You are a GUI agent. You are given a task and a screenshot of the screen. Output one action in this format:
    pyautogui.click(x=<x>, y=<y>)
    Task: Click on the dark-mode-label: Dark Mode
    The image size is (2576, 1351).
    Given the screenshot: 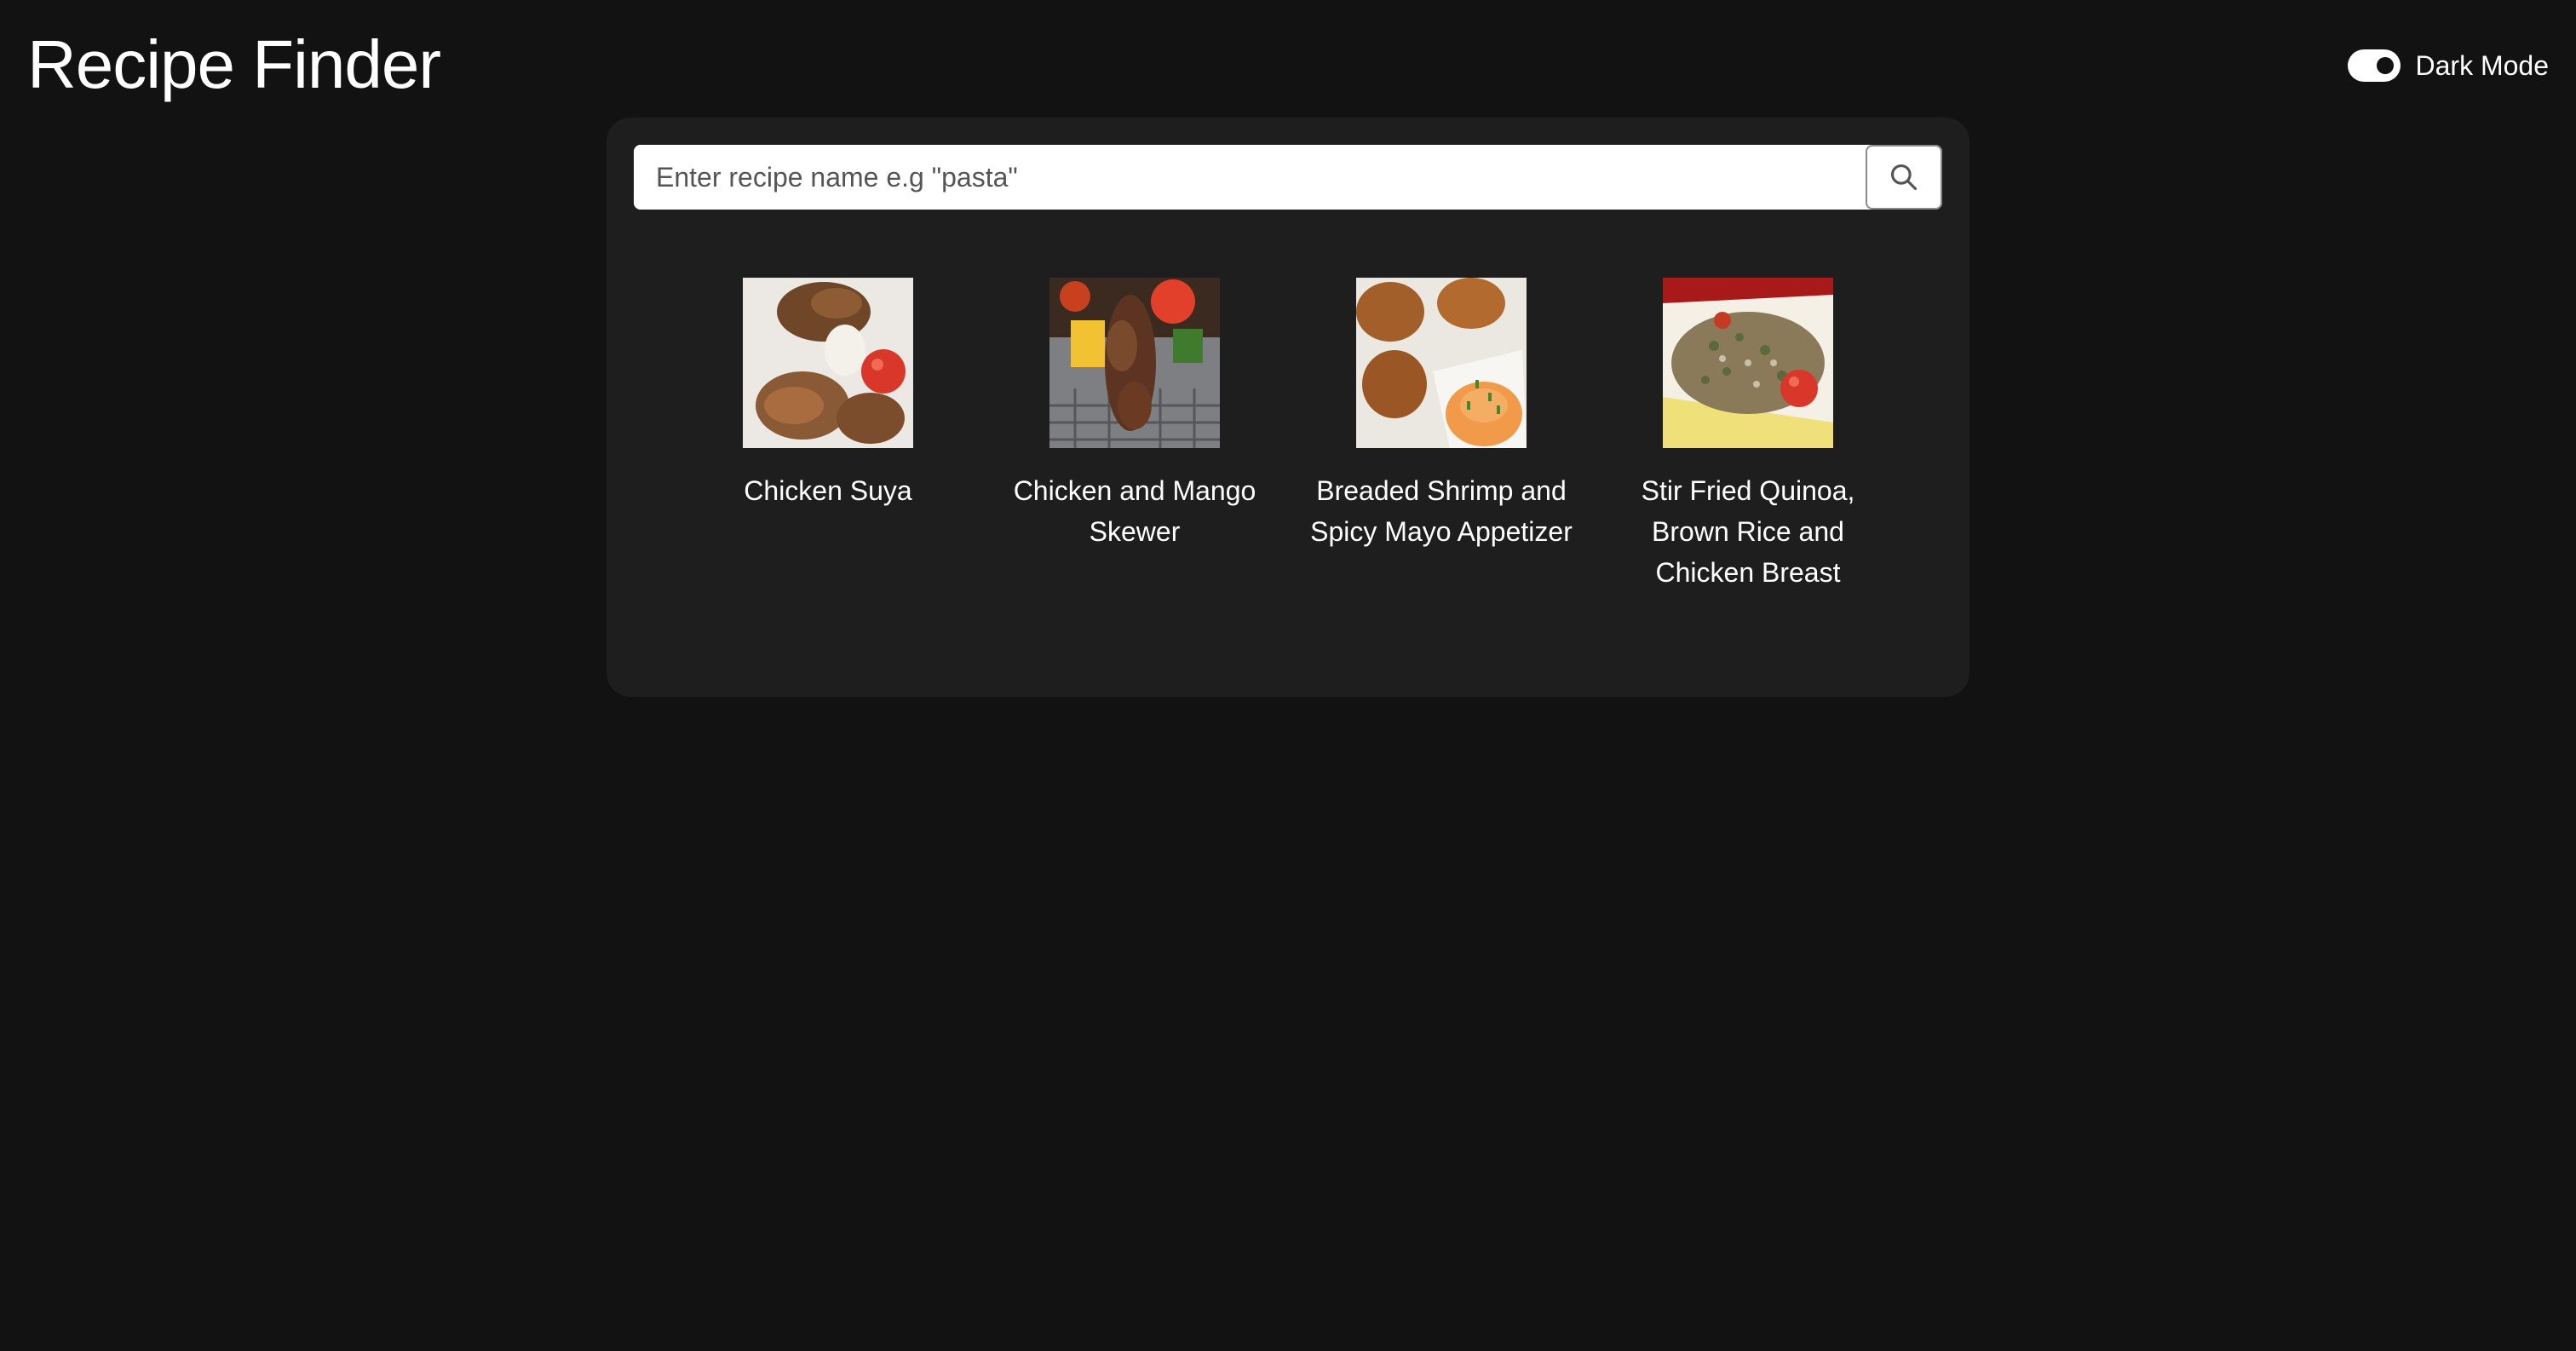 What is the action you would take?
    pyautogui.click(x=2483, y=65)
    